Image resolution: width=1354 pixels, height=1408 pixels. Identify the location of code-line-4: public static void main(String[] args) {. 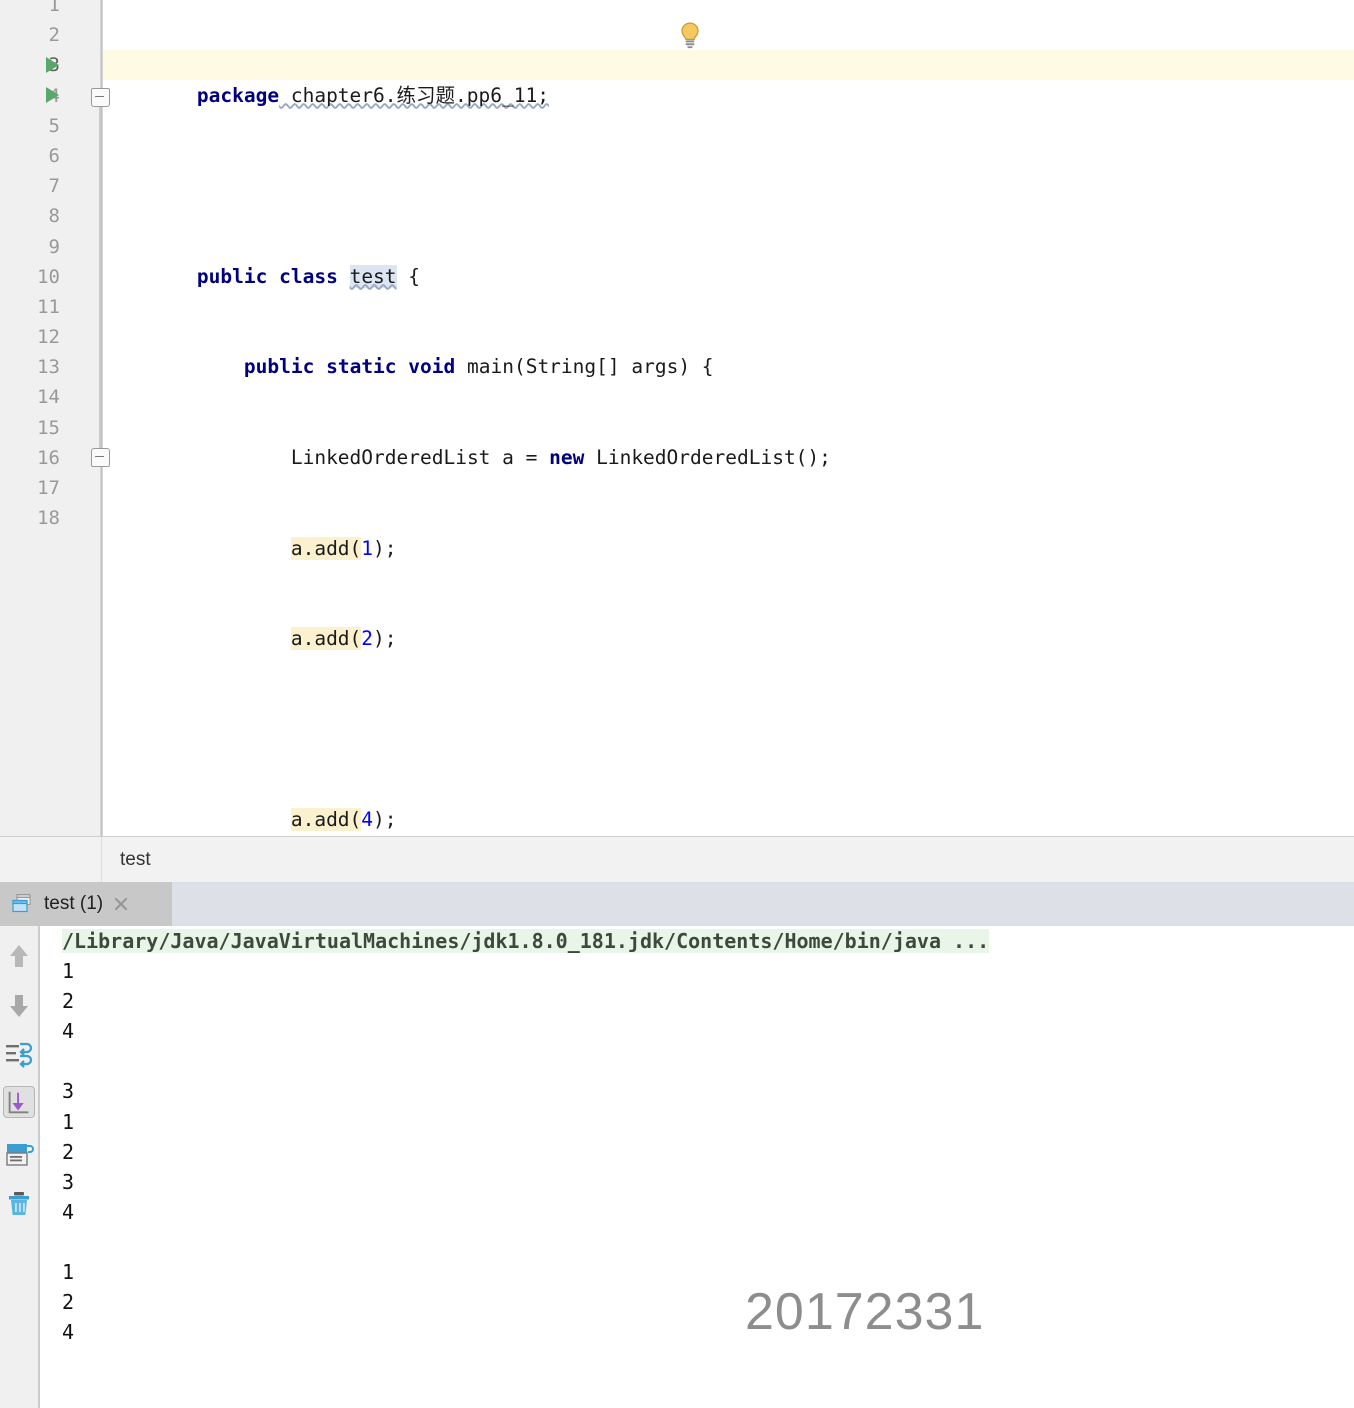
(467, 350).